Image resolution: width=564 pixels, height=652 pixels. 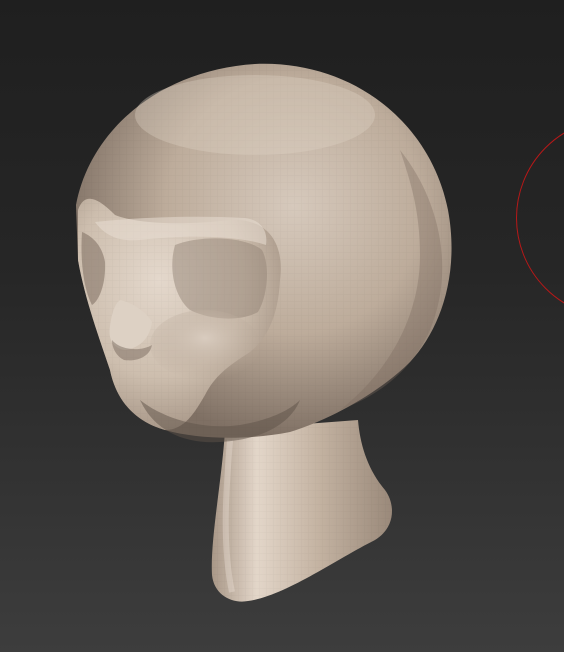 I want to click on neck, so click(x=301, y=511).